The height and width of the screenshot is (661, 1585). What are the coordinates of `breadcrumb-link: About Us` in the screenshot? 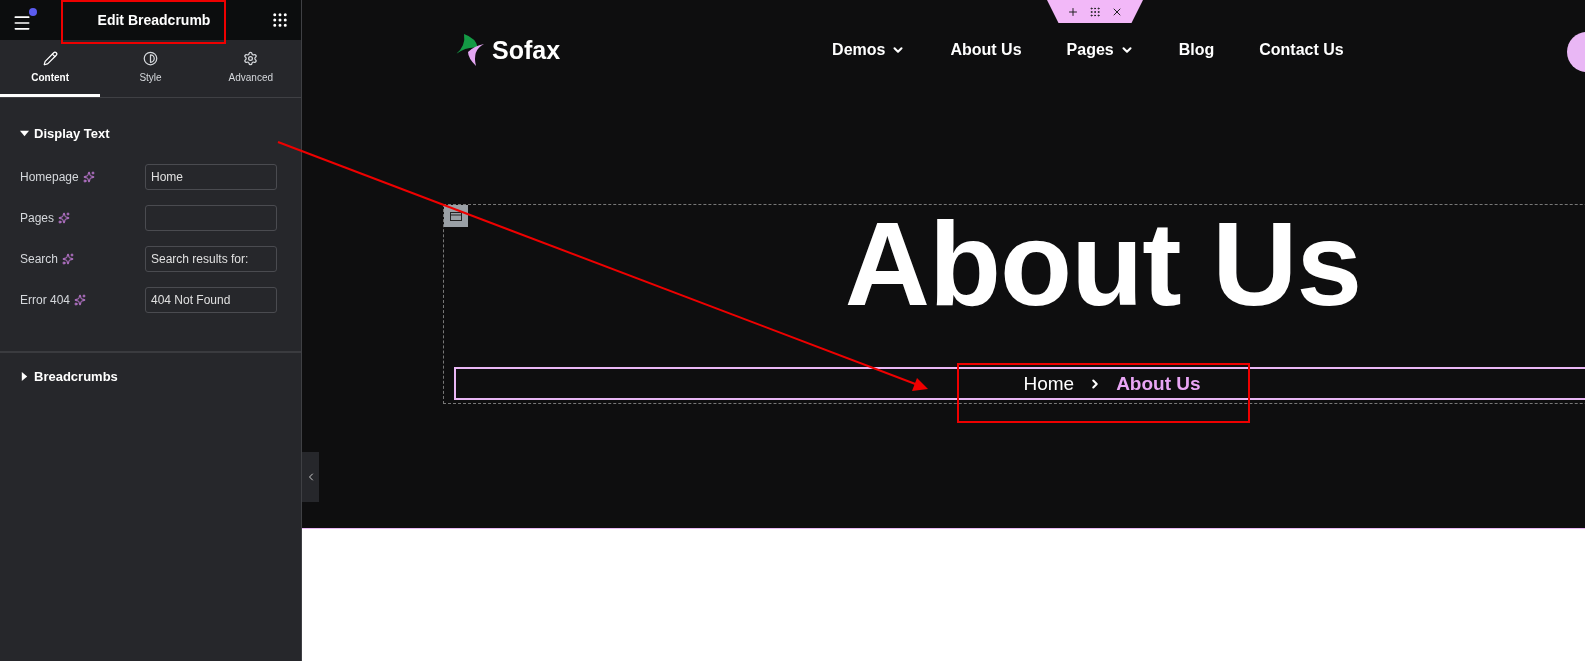 It's located at (1158, 383).